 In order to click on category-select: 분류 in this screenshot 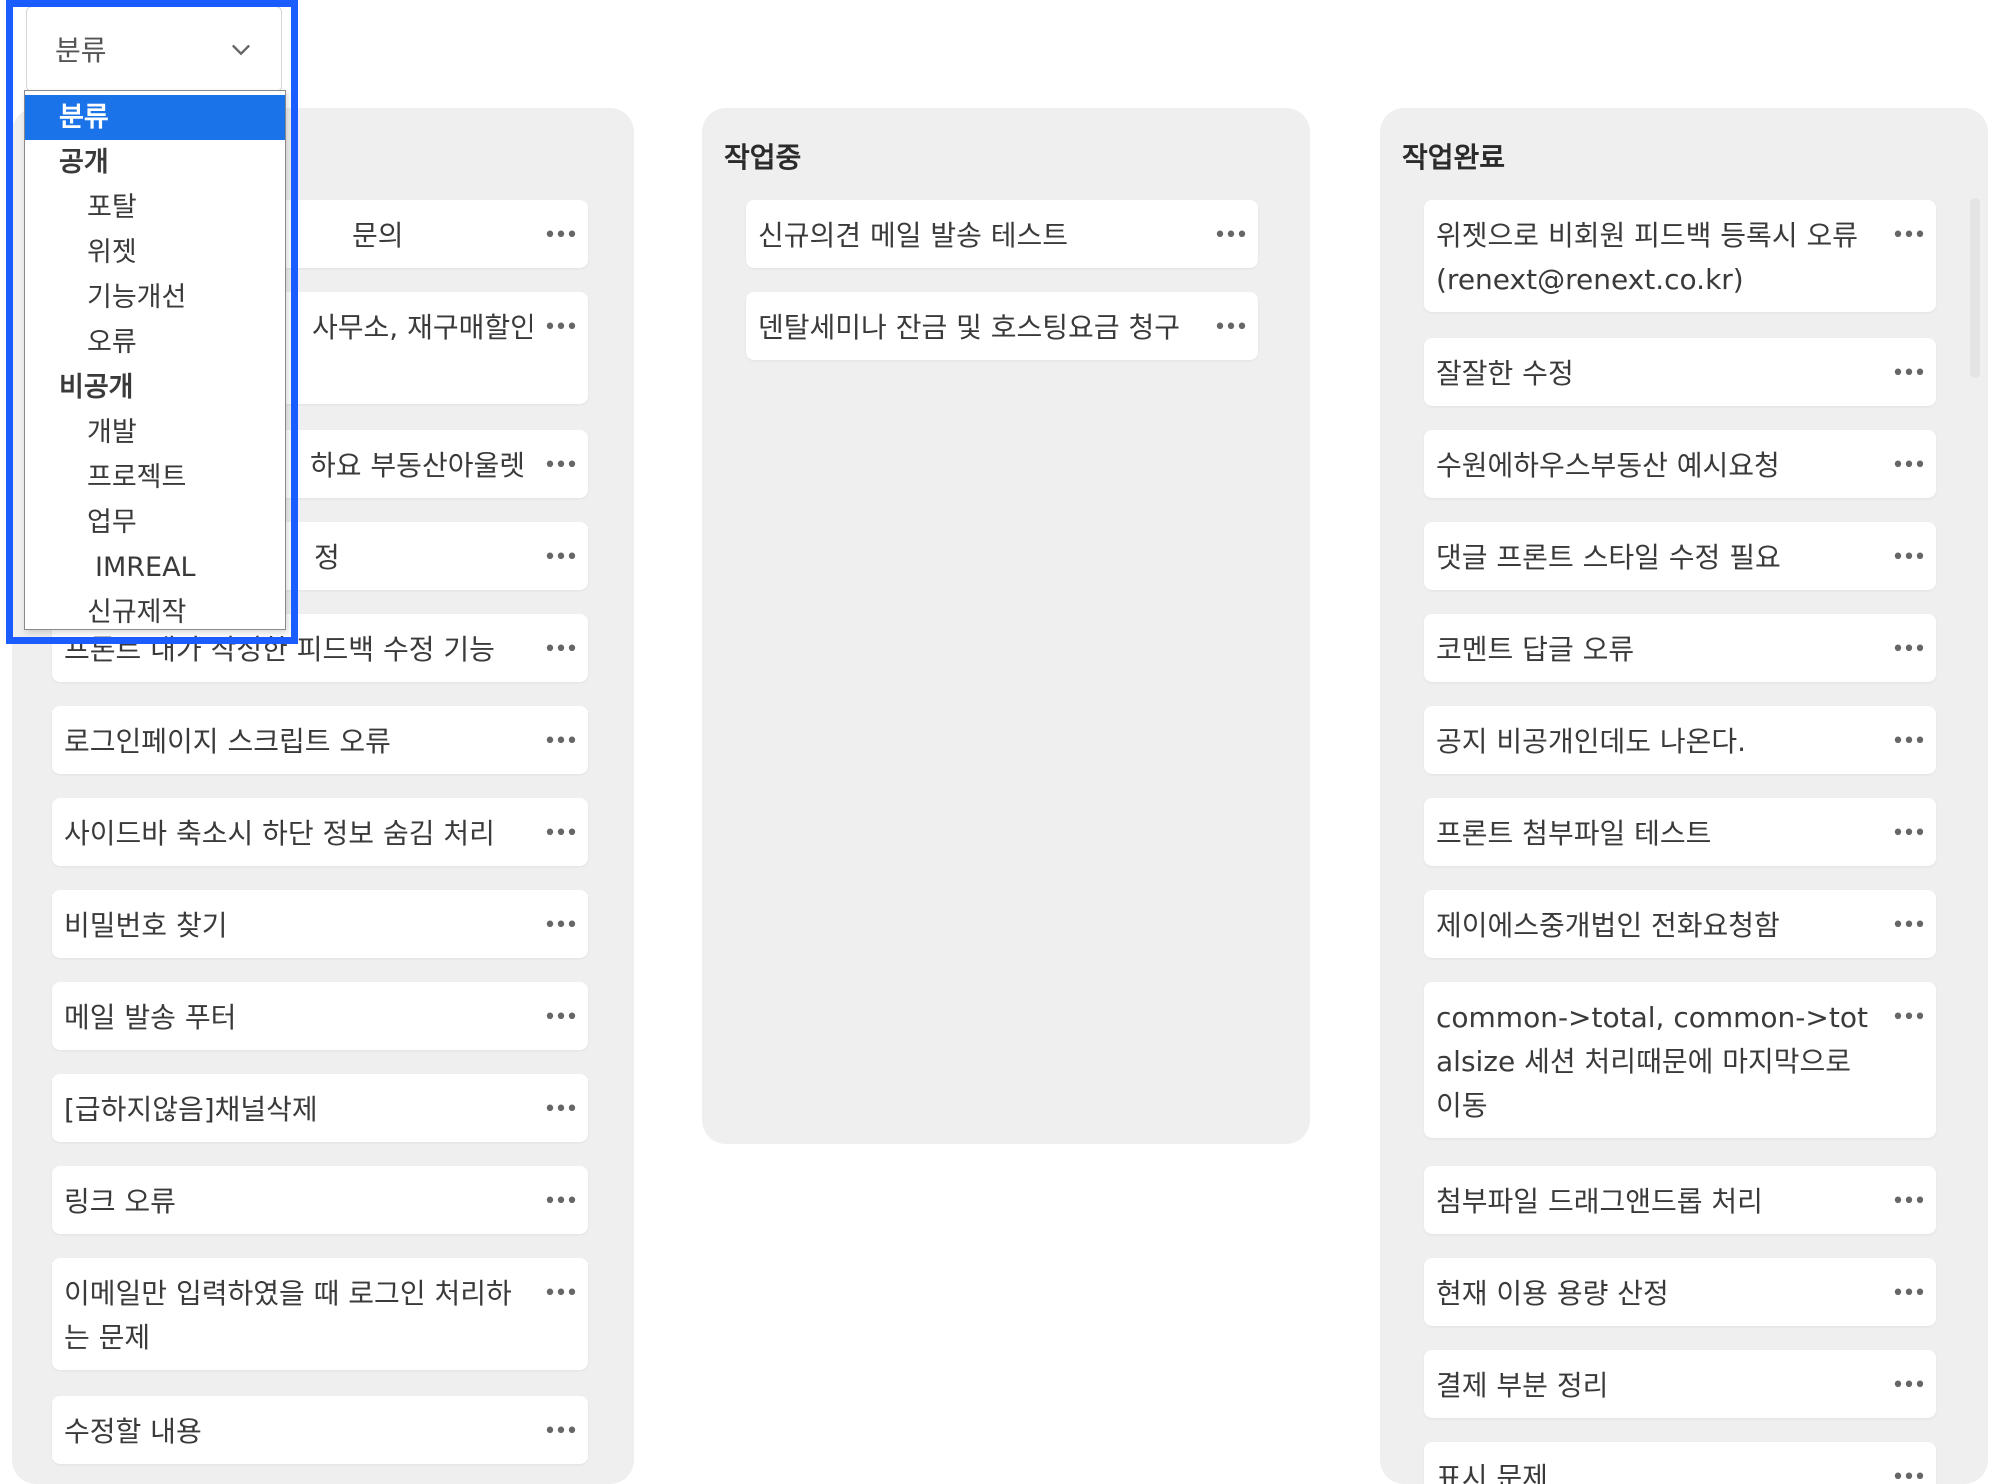, I will do `click(154, 49)`.